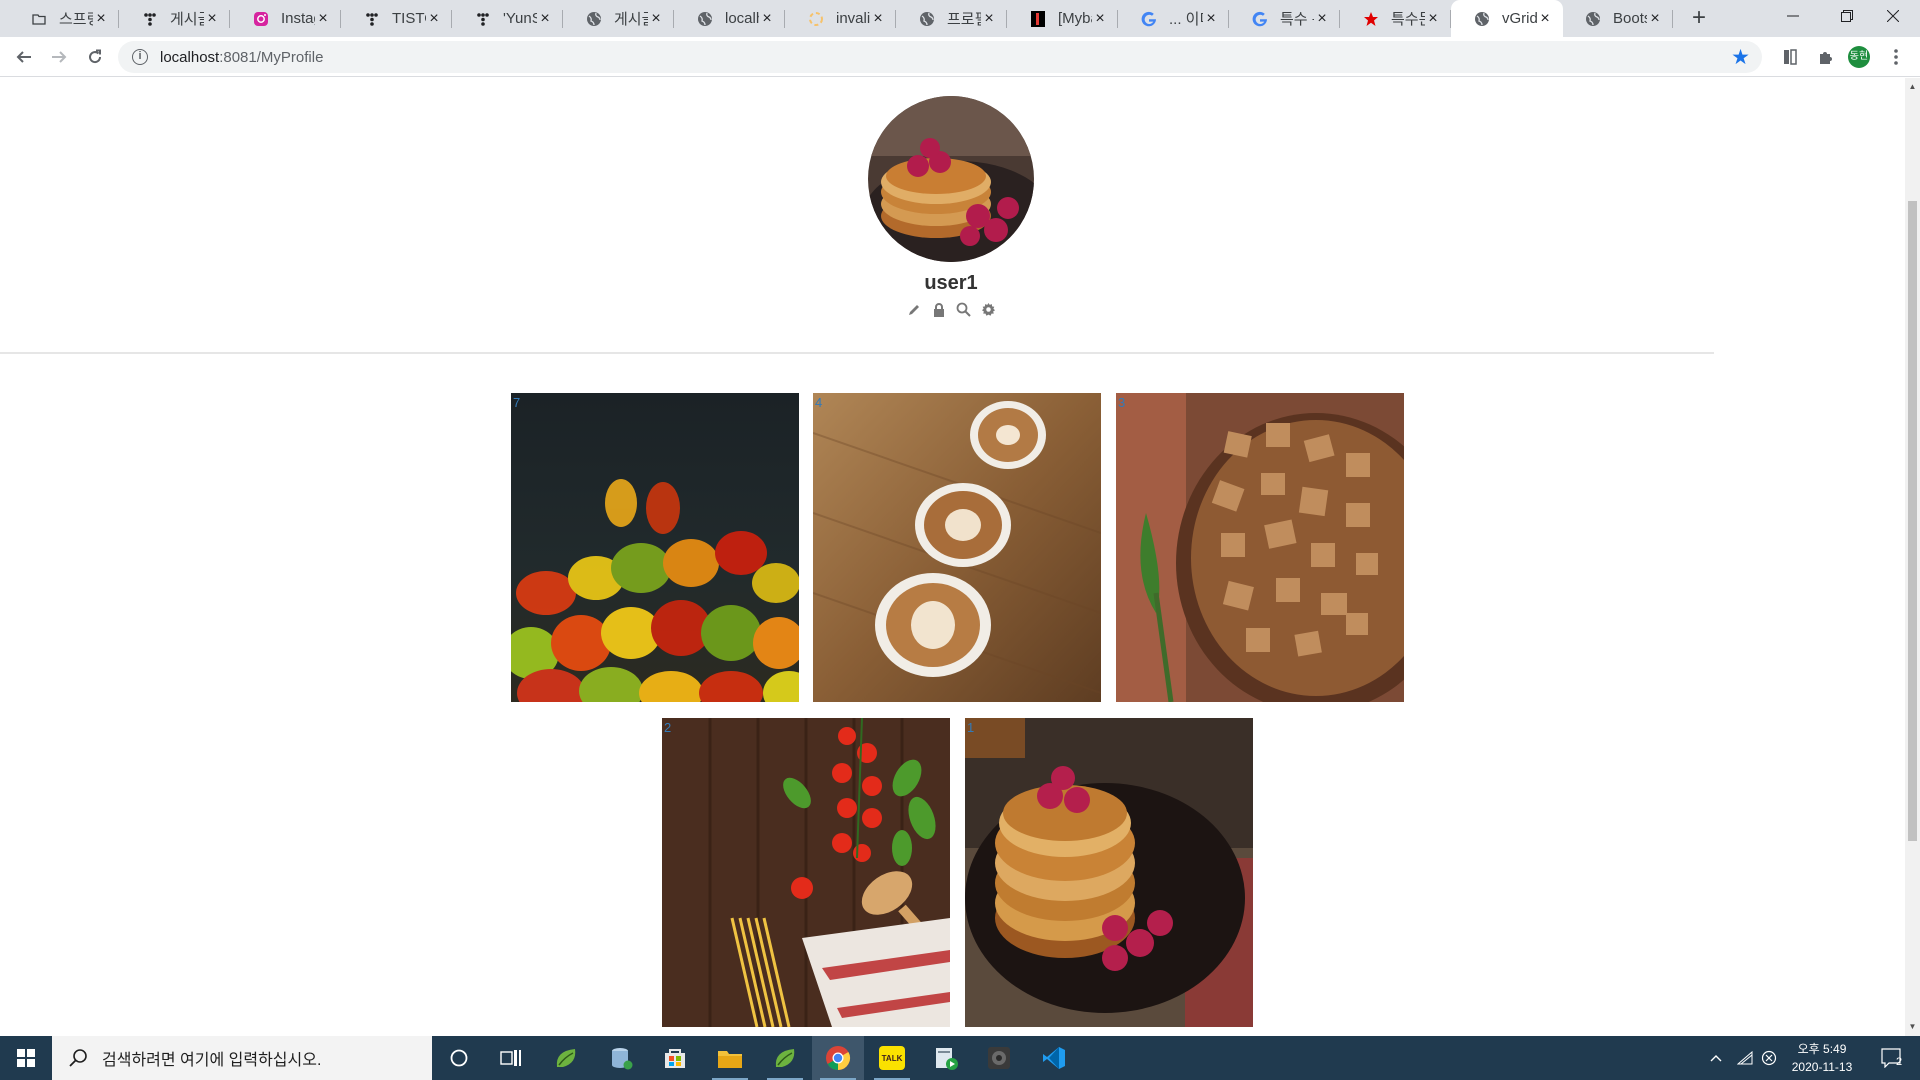 The height and width of the screenshot is (1080, 1920). Describe the element at coordinates (1912, 521) in the screenshot. I see `scrollbar-thumb` at that location.